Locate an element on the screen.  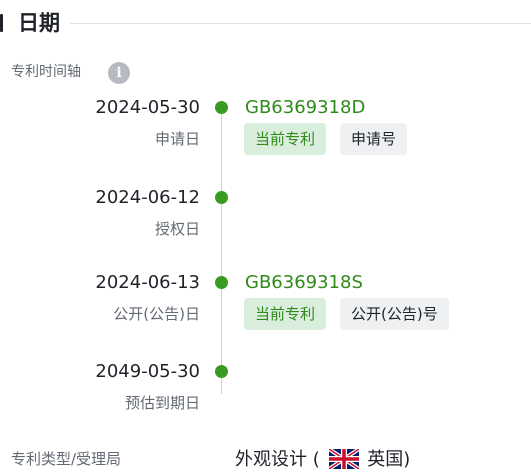
event-date: 2024-06-13 is located at coordinates (147, 282).